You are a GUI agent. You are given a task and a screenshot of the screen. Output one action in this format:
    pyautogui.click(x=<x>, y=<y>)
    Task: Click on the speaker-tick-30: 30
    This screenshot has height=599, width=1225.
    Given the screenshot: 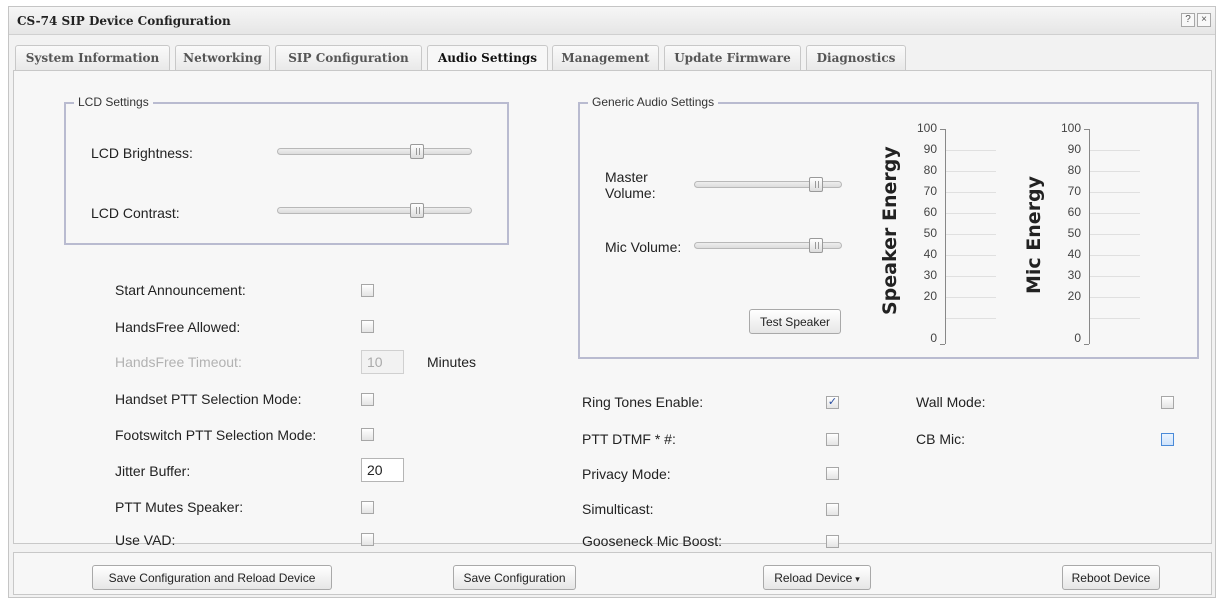 What is the action you would take?
    pyautogui.click(x=930, y=275)
    